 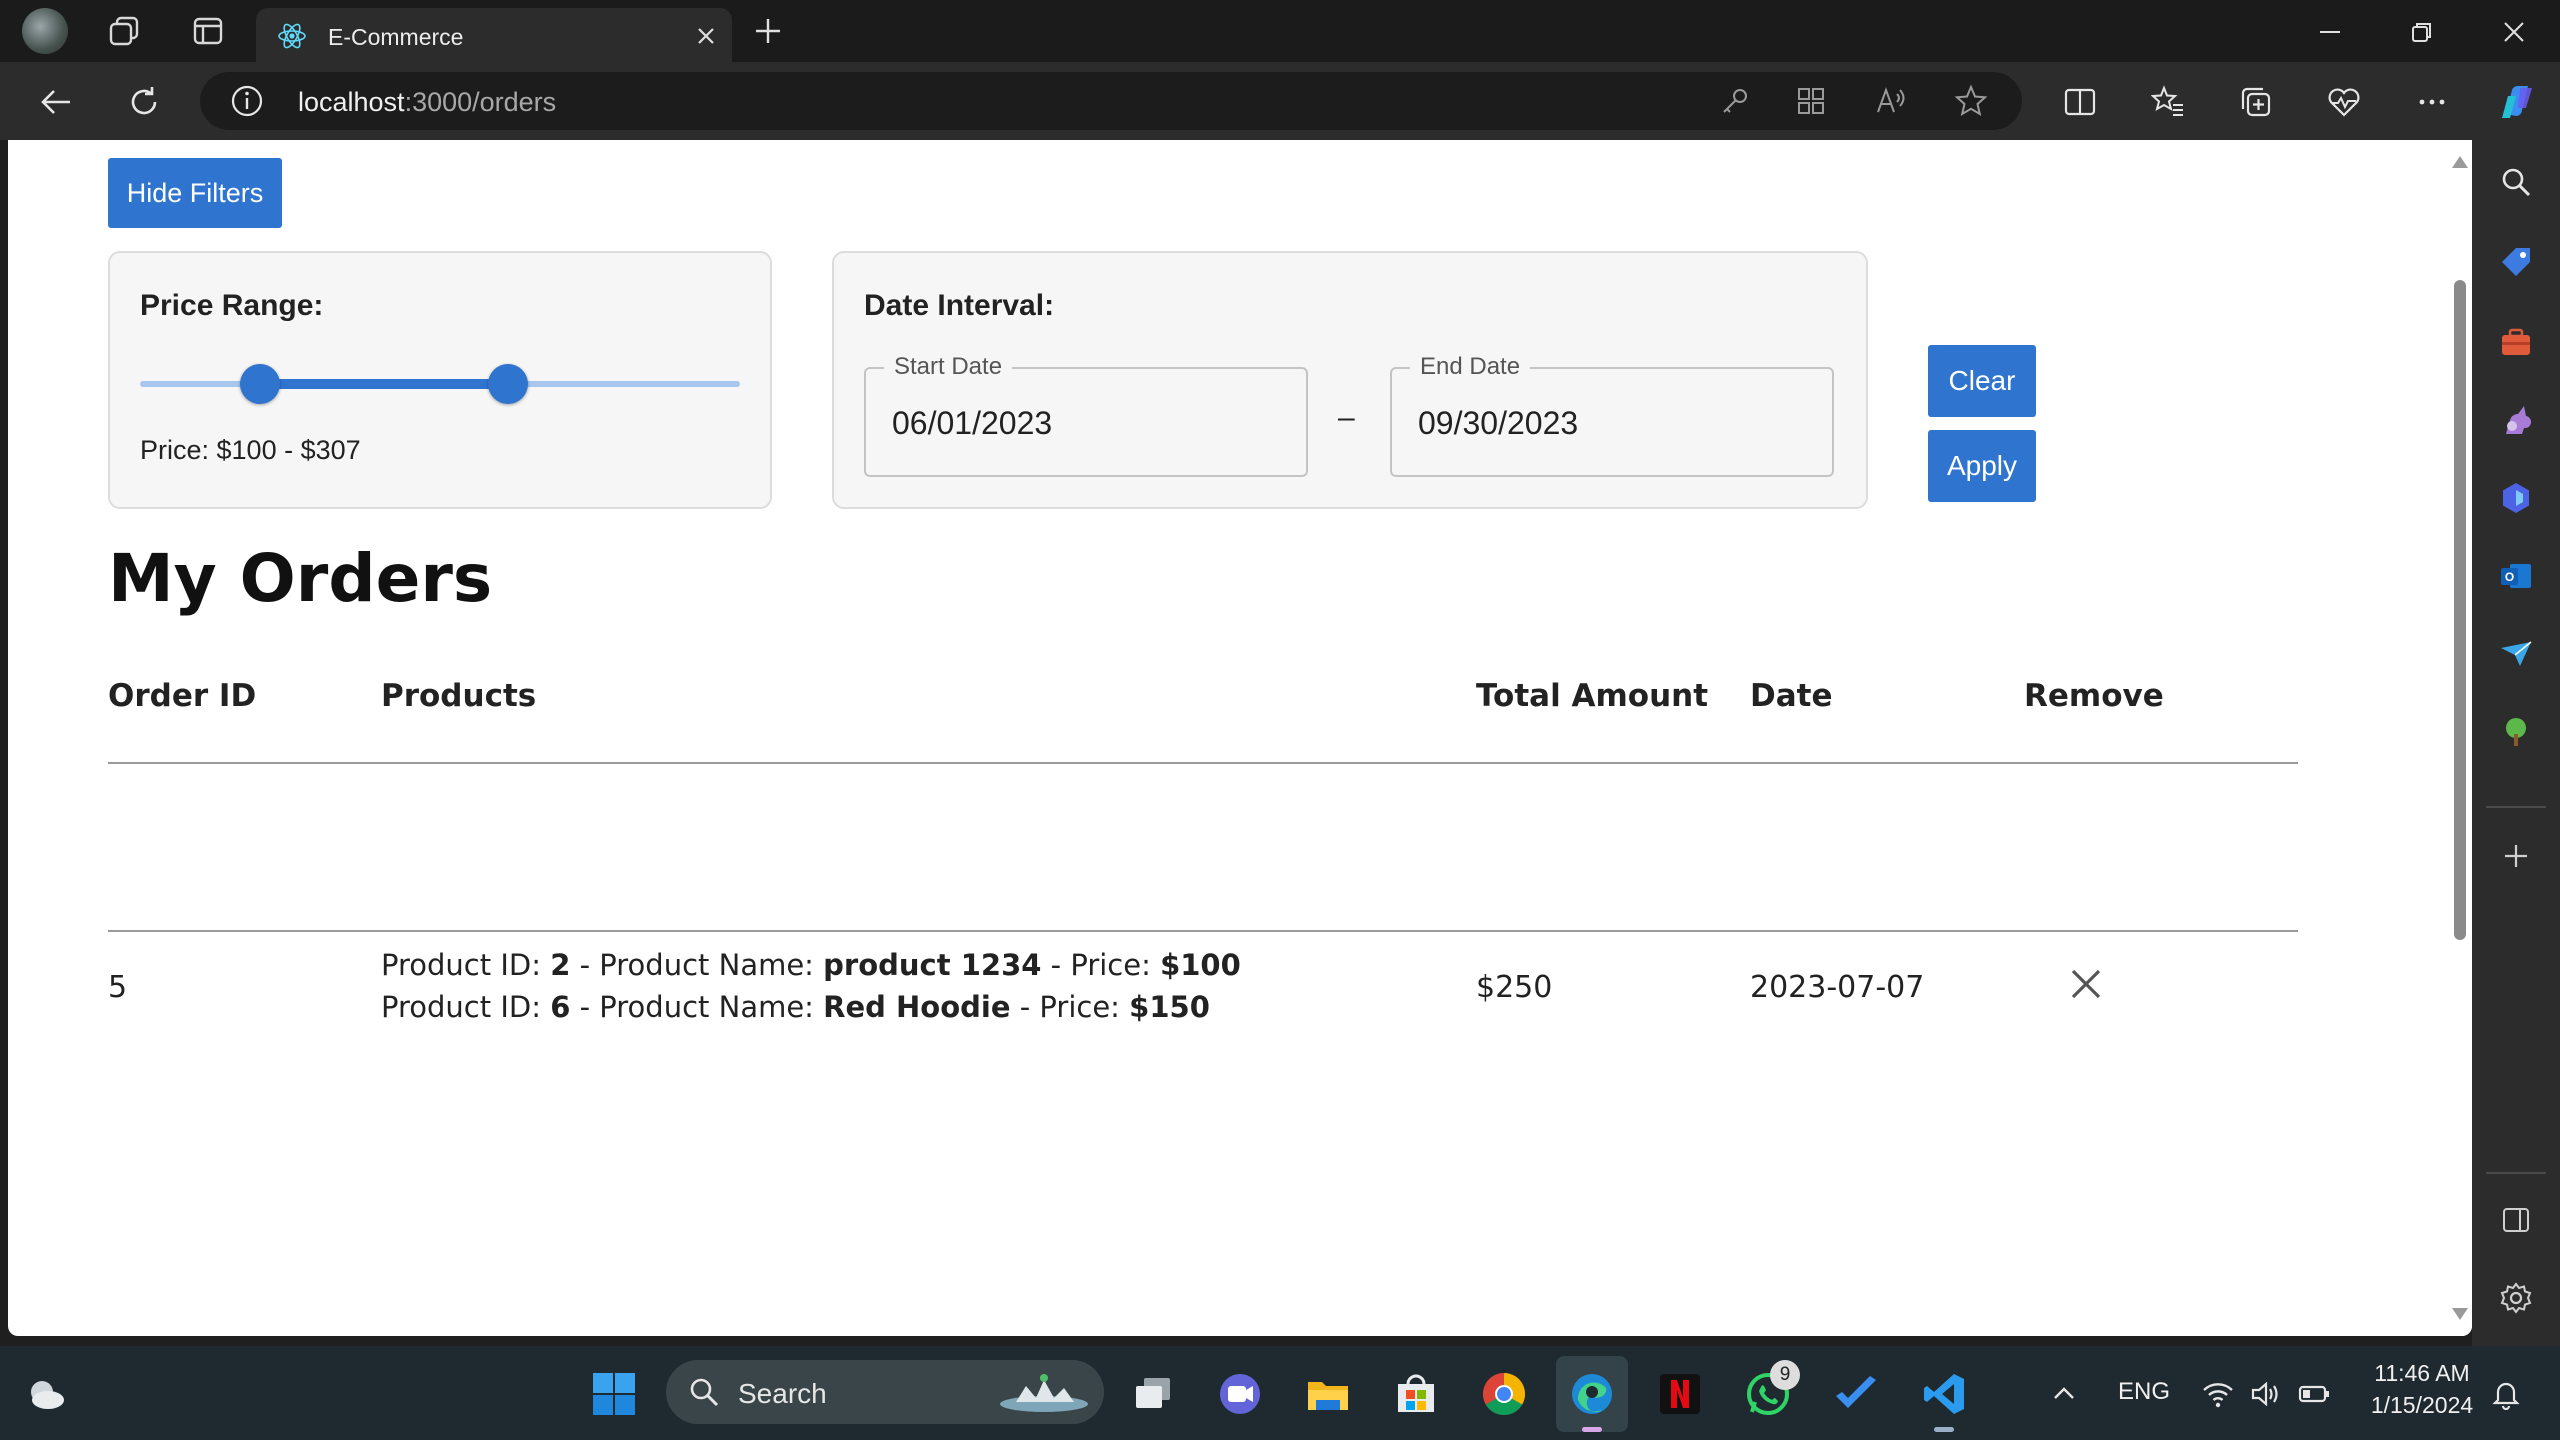 What do you see at coordinates (124, 31) in the screenshot?
I see `workspaces-icon` at bounding box center [124, 31].